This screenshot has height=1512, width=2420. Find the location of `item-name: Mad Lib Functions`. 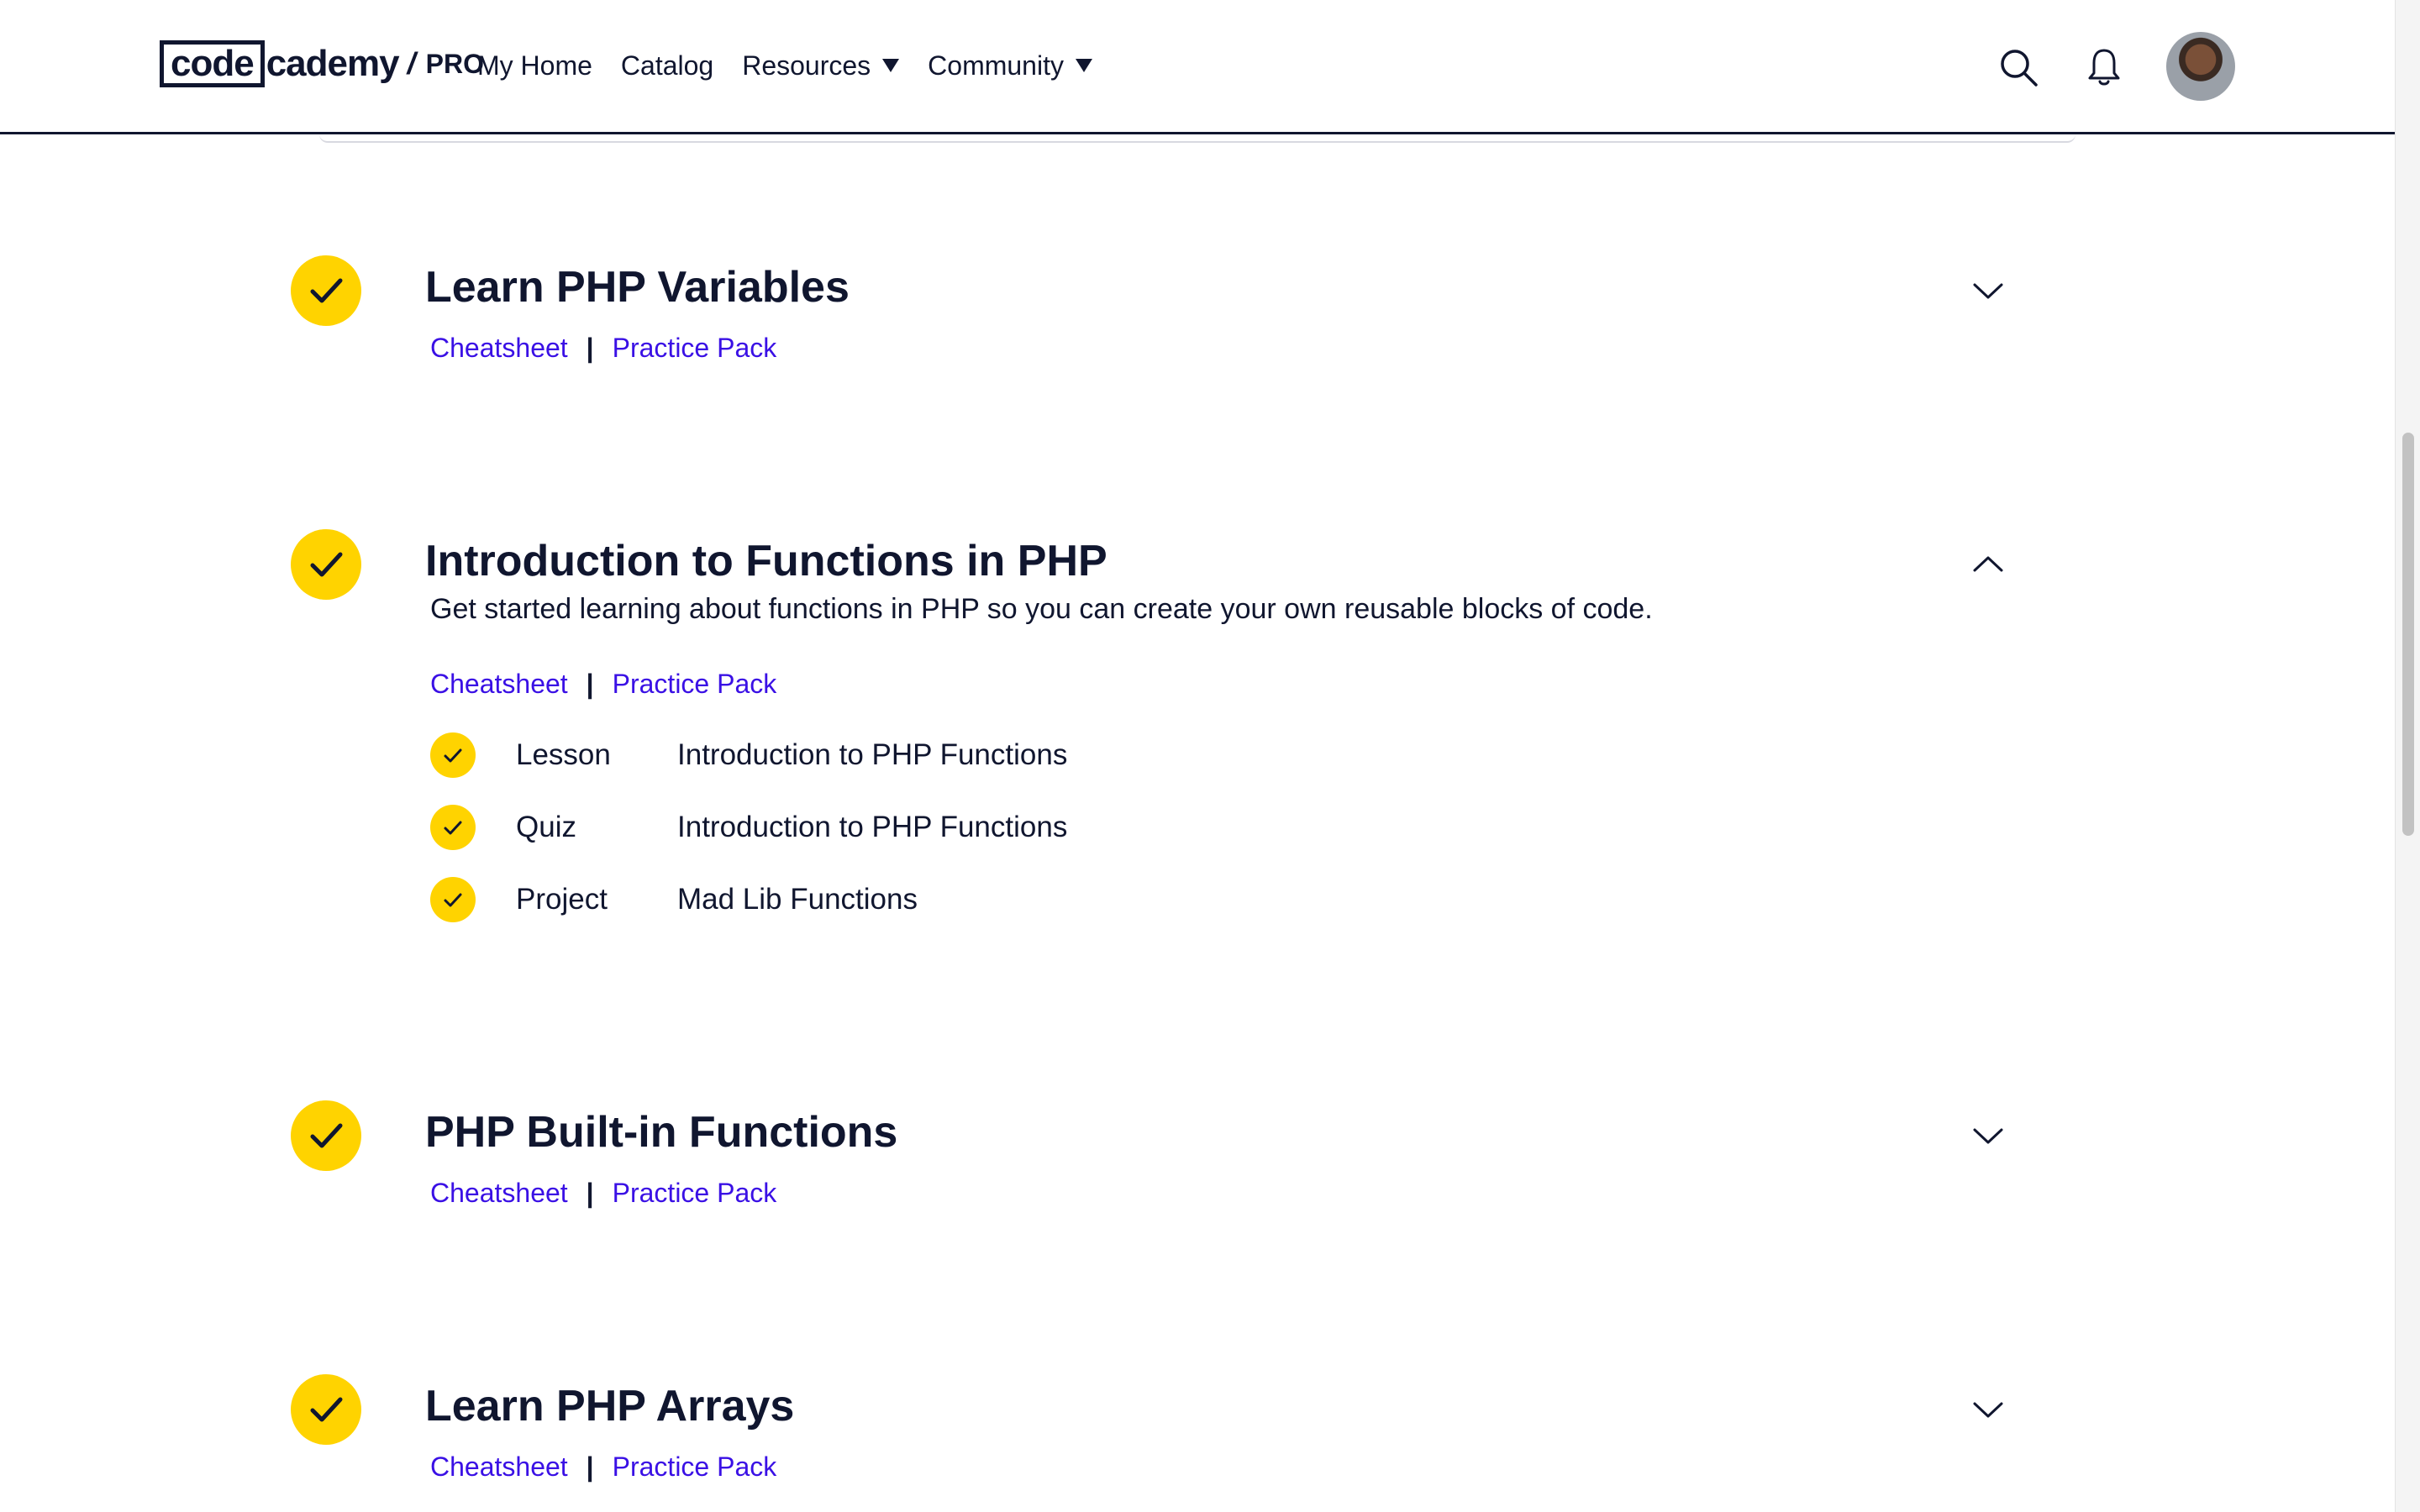

item-name: Mad Lib Functions is located at coordinates (797, 899).